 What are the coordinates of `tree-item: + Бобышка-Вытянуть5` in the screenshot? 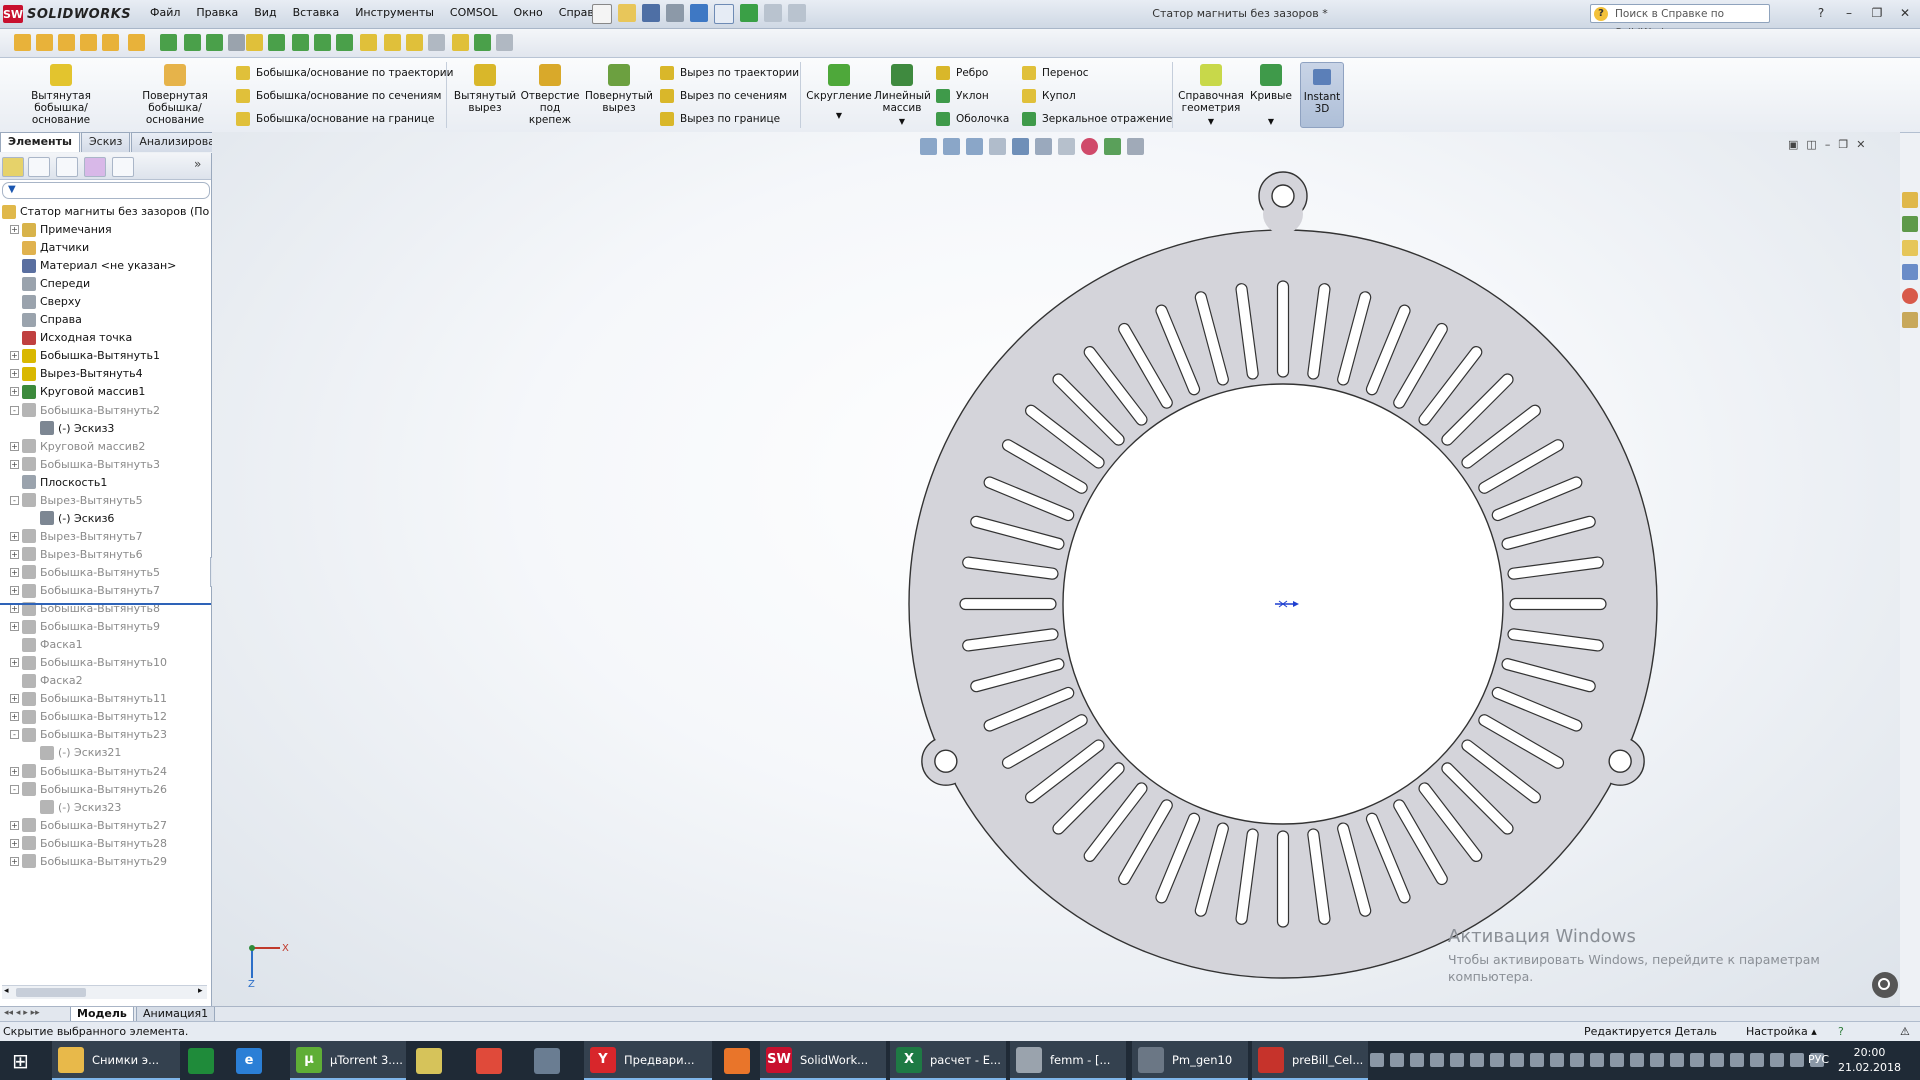 It's located at (85, 572).